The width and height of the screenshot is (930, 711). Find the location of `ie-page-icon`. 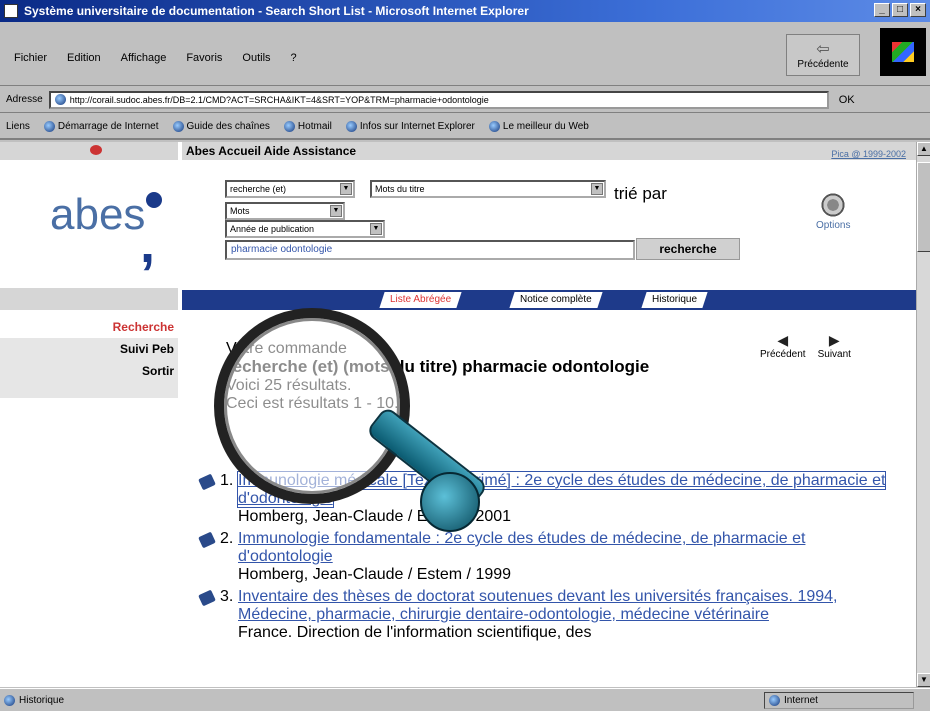

ie-page-icon is located at coordinates (11, 11).